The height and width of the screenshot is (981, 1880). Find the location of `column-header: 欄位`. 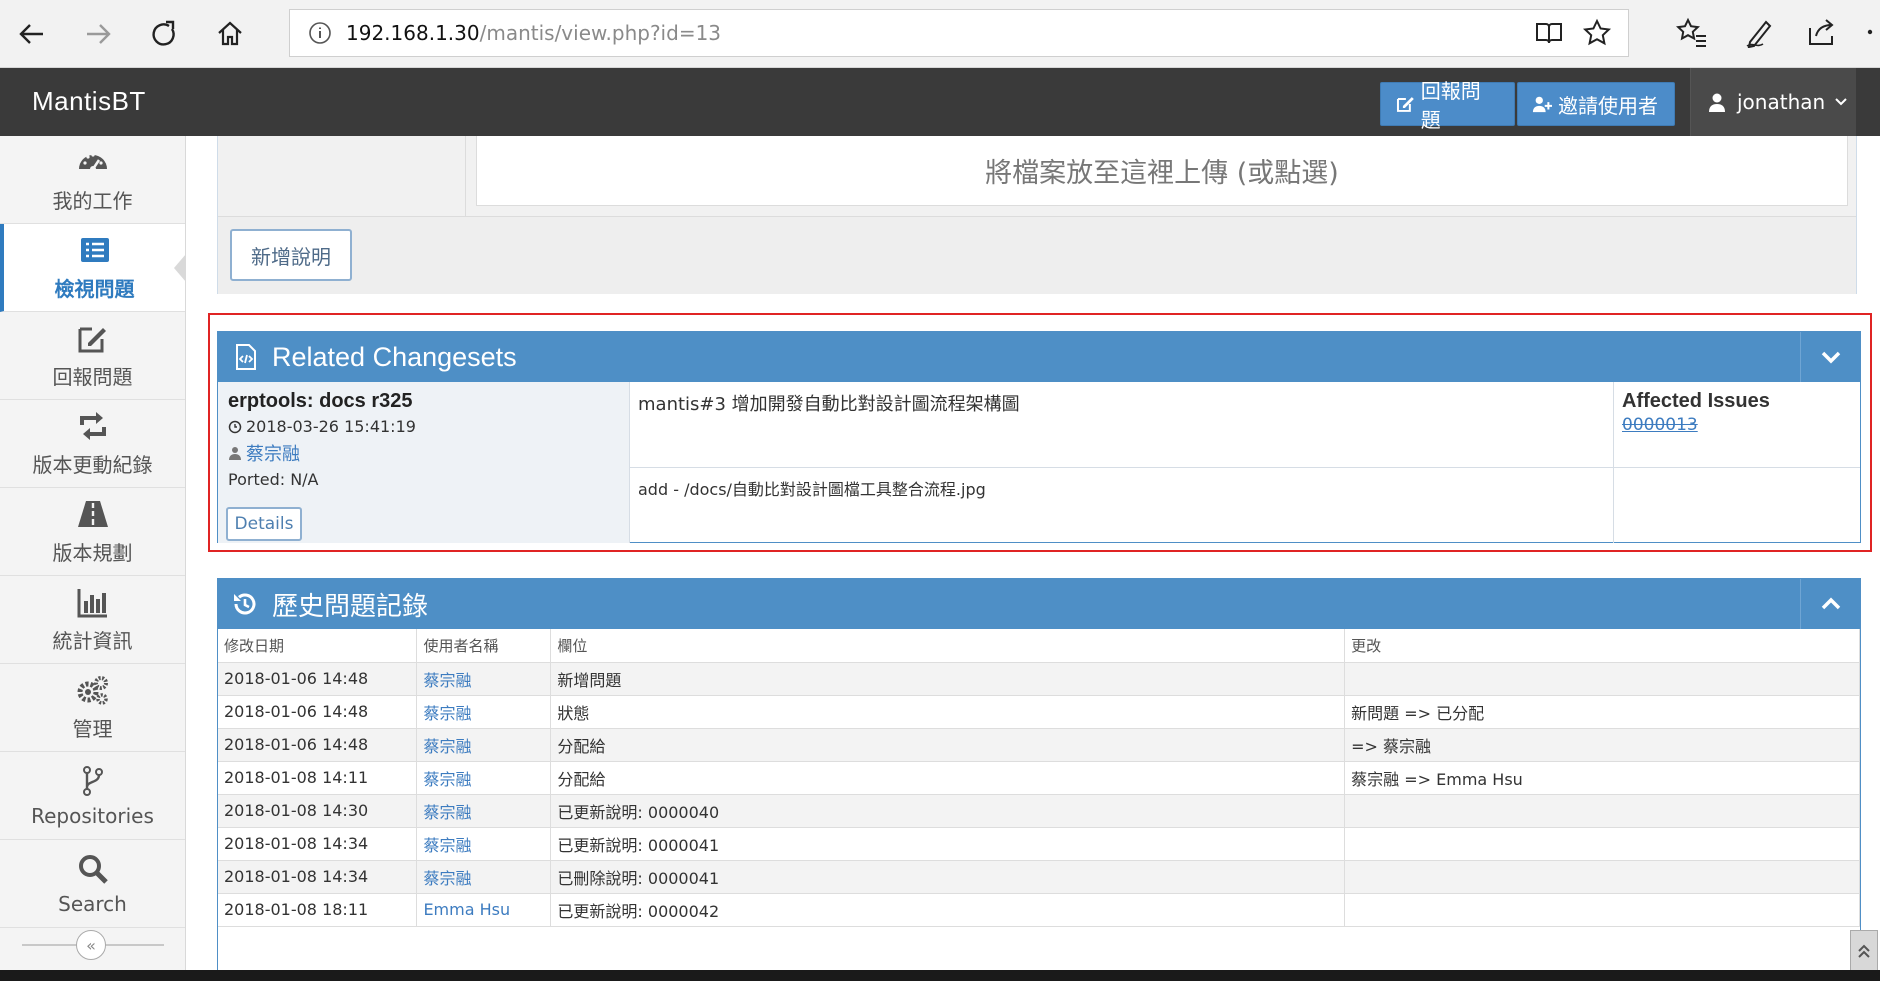

column-header: 欄位 is located at coordinates (948, 646).